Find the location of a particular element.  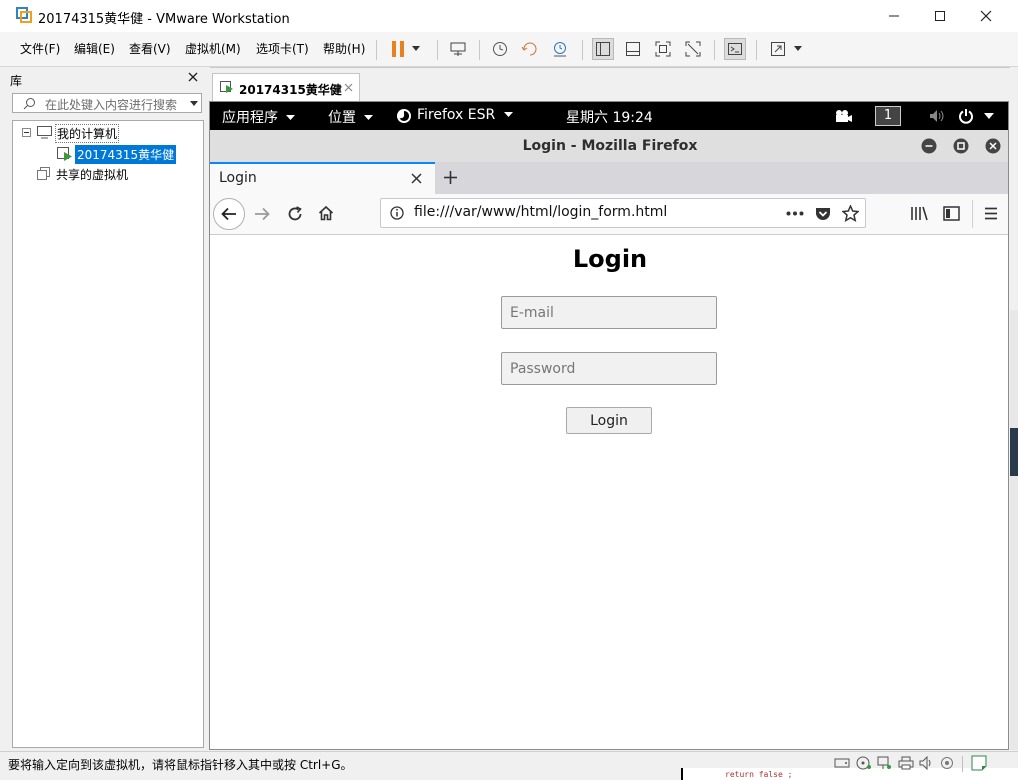

library-icon is located at coordinates (919, 213).